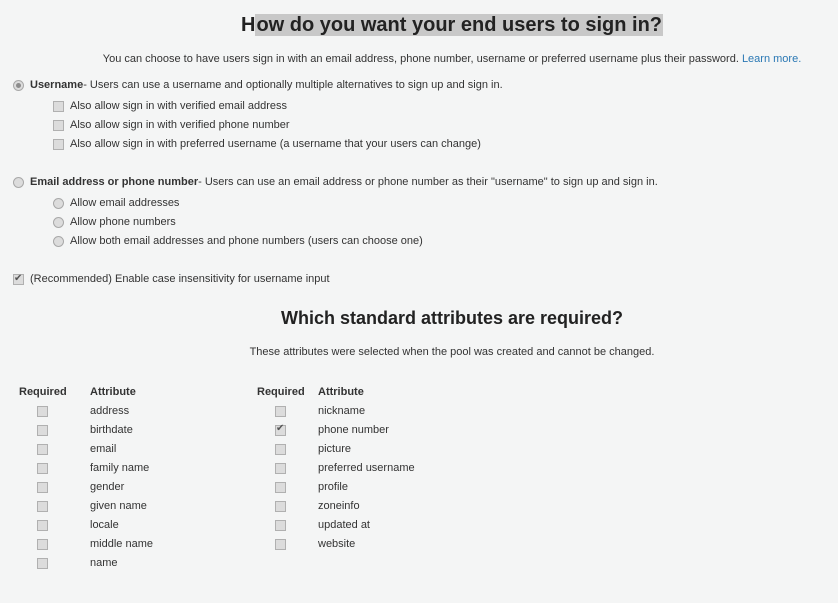 The image size is (838, 603). I want to click on attribute-name: zoneinfo, so click(339, 506).